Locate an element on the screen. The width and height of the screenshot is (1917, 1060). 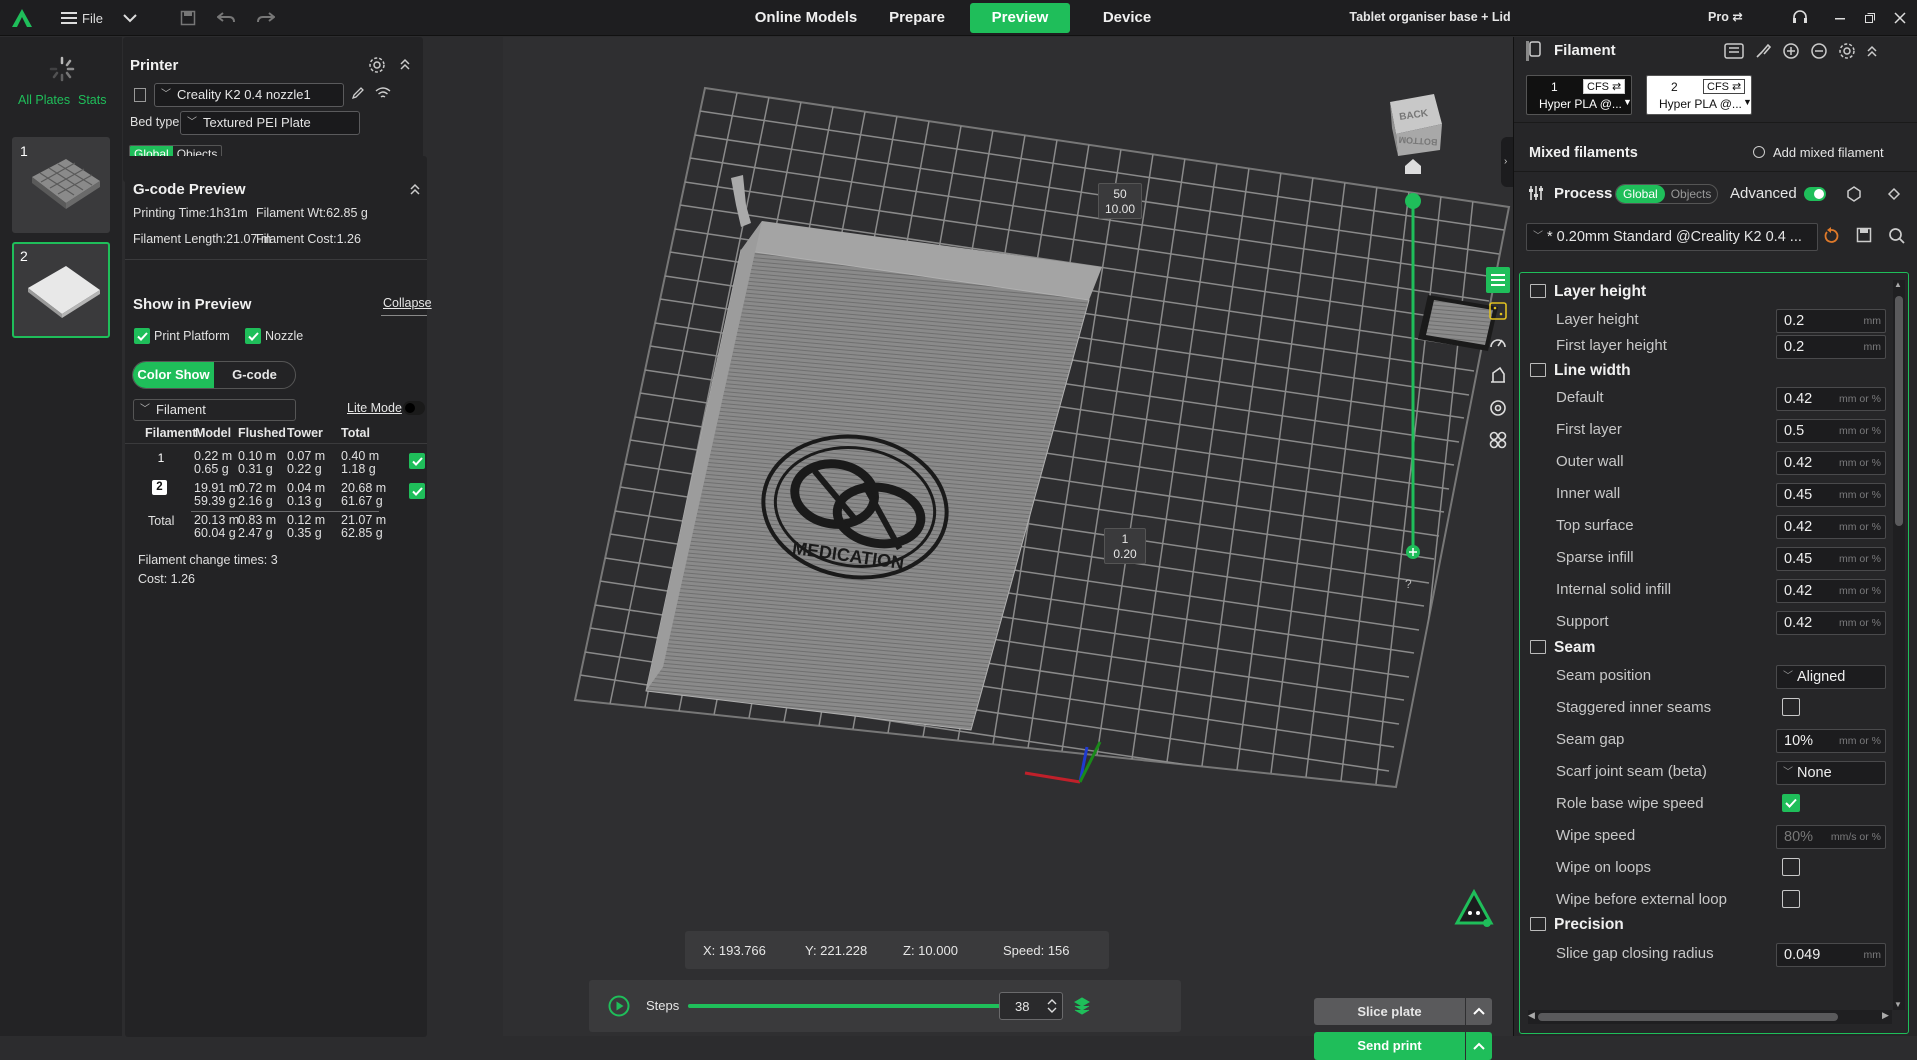
remove-circle-icon is located at coordinates (1819, 51).